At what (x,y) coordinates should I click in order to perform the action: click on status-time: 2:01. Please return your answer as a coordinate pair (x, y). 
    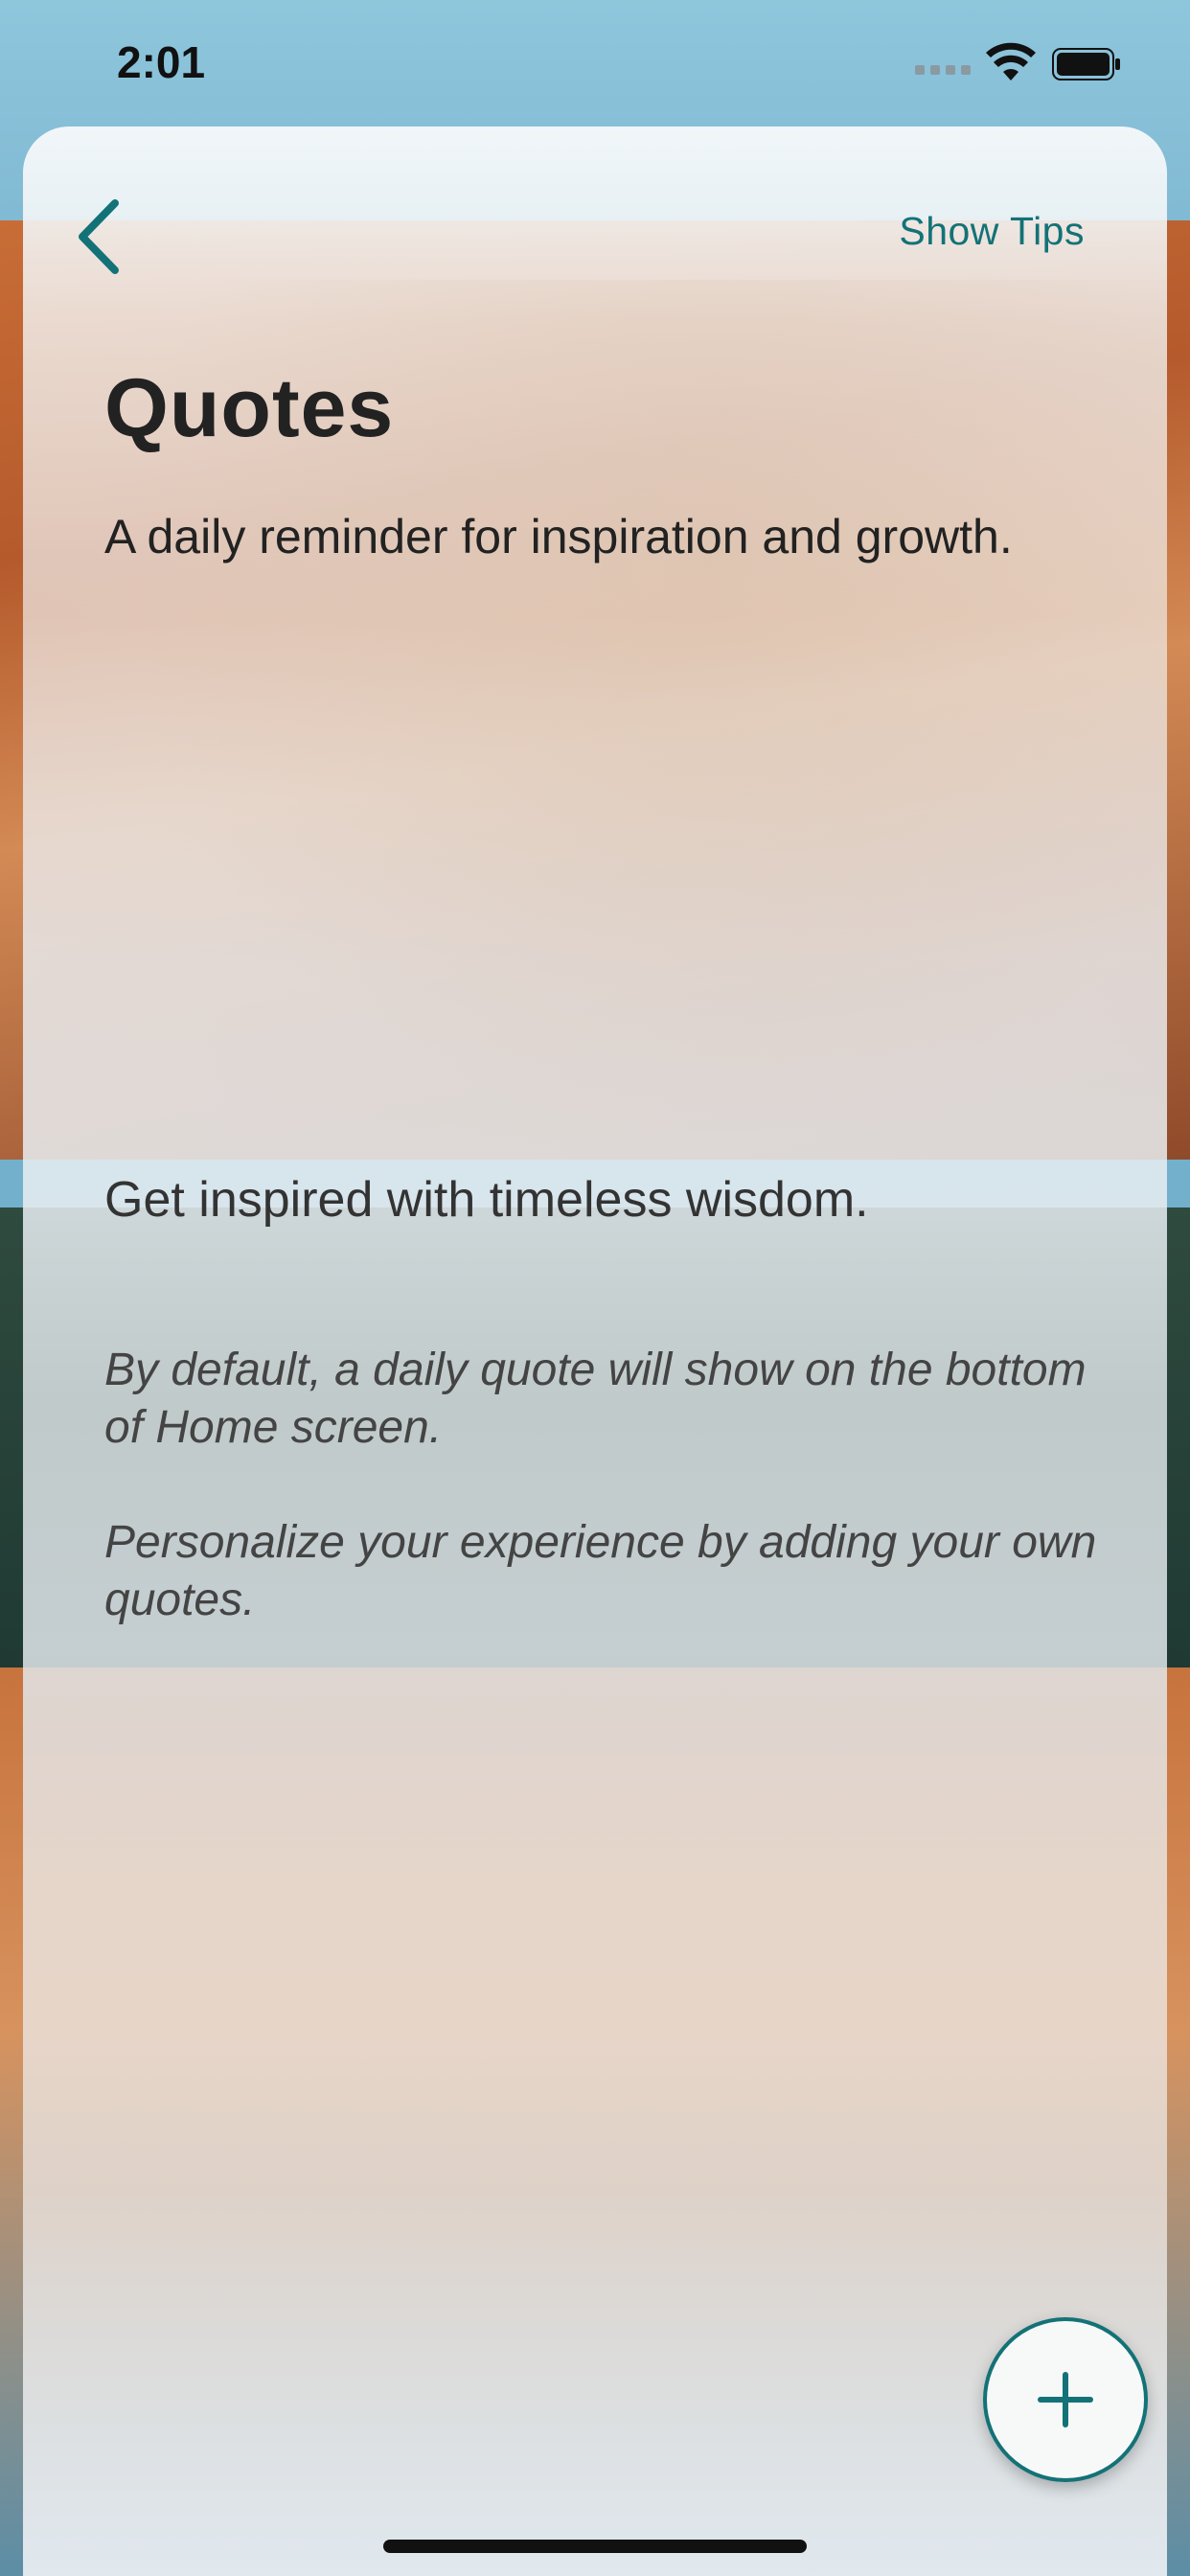
    Looking at the image, I should click on (162, 62).